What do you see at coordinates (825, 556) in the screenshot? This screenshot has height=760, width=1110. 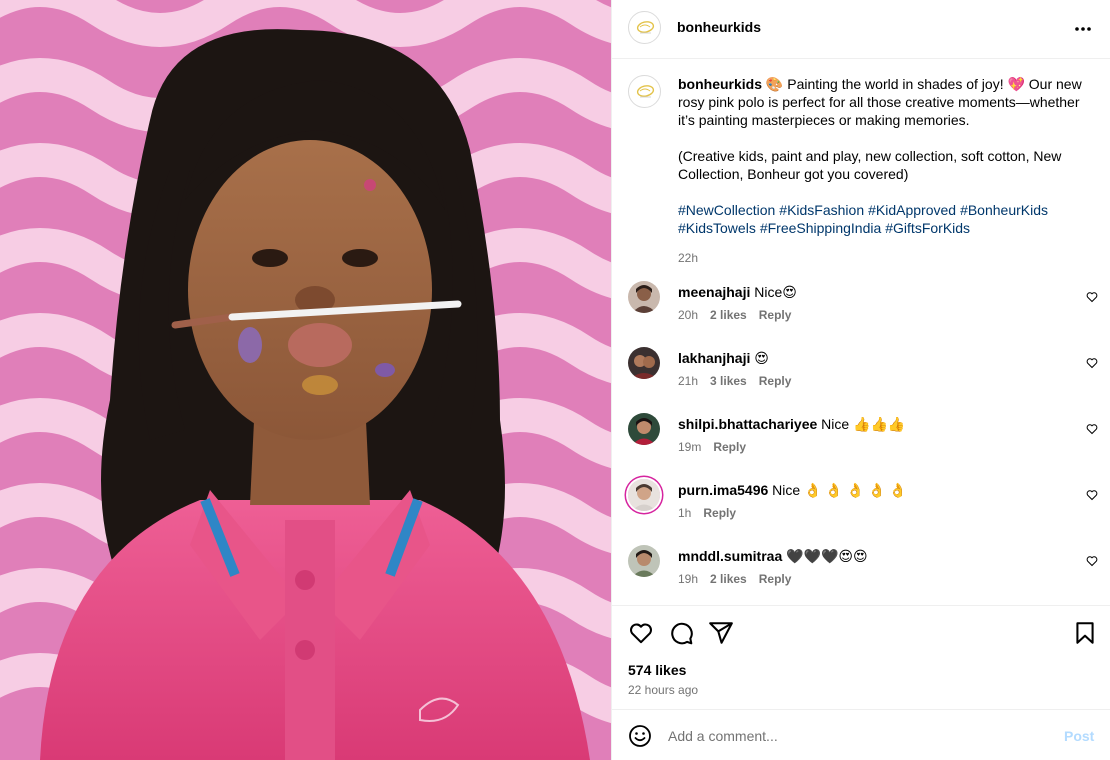 I see `comment-body: 🖤🖤🖤😍😍` at bounding box center [825, 556].